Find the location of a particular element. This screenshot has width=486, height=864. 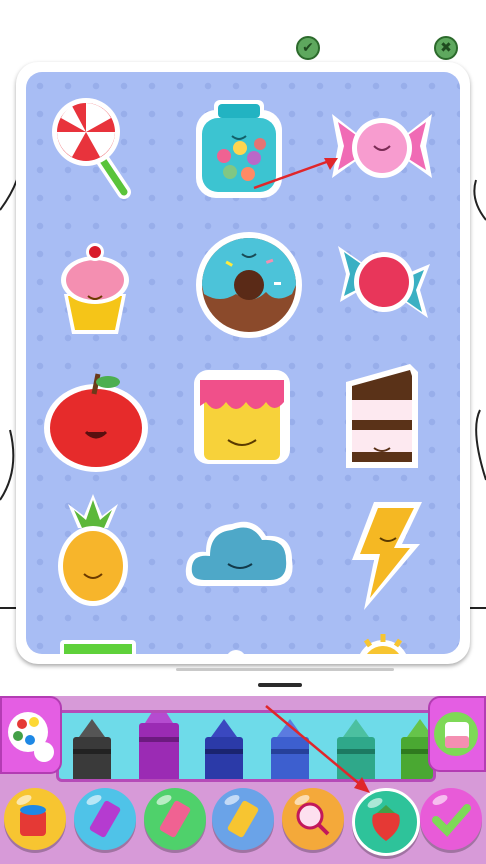

crayon-icon is located at coordinates (243, 819).